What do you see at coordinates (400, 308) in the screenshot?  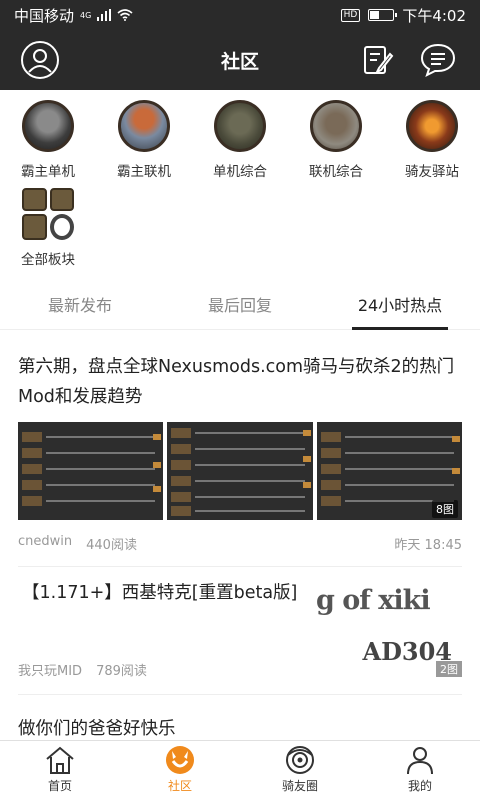 I see `tab-24h-hot: 24小时热点` at bounding box center [400, 308].